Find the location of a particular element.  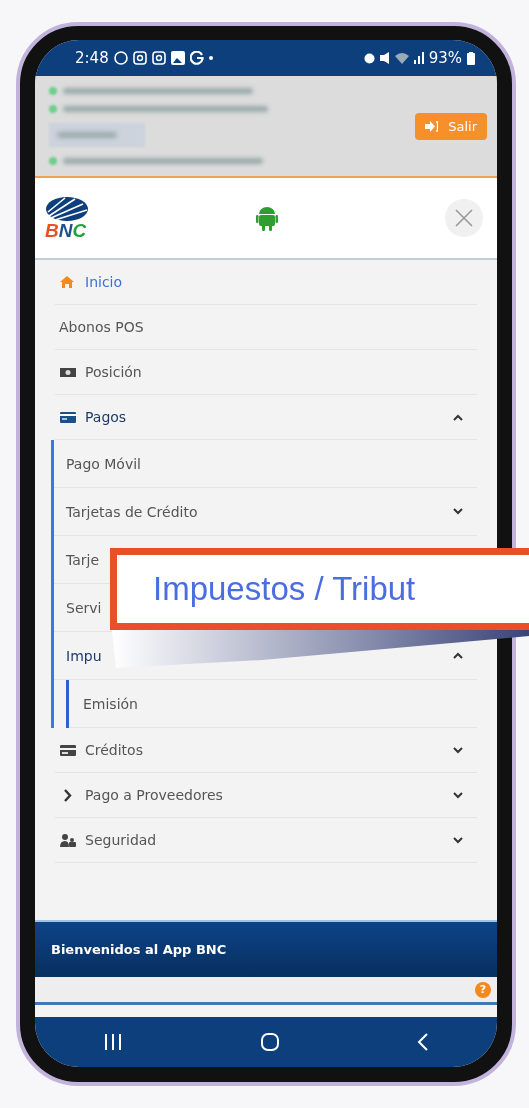

menu-item: Pago a Proveedores is located at coordinates (154, 795).